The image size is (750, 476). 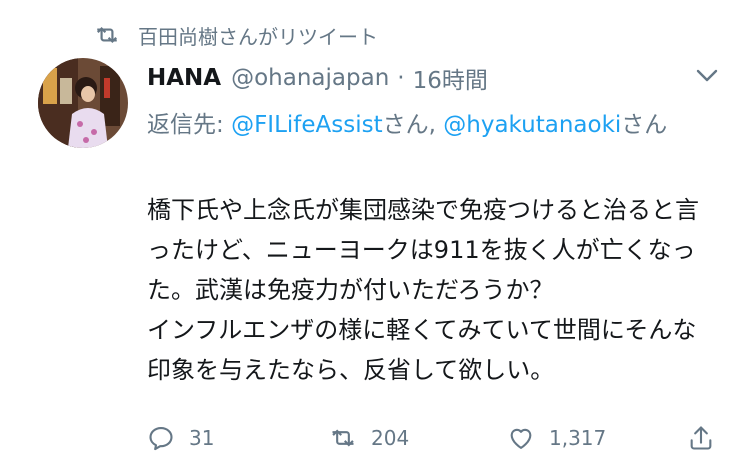 What do you see at coordinates (521, 438) in the screenshot?
I see `heart-icon` at bounding box center [521, 438].